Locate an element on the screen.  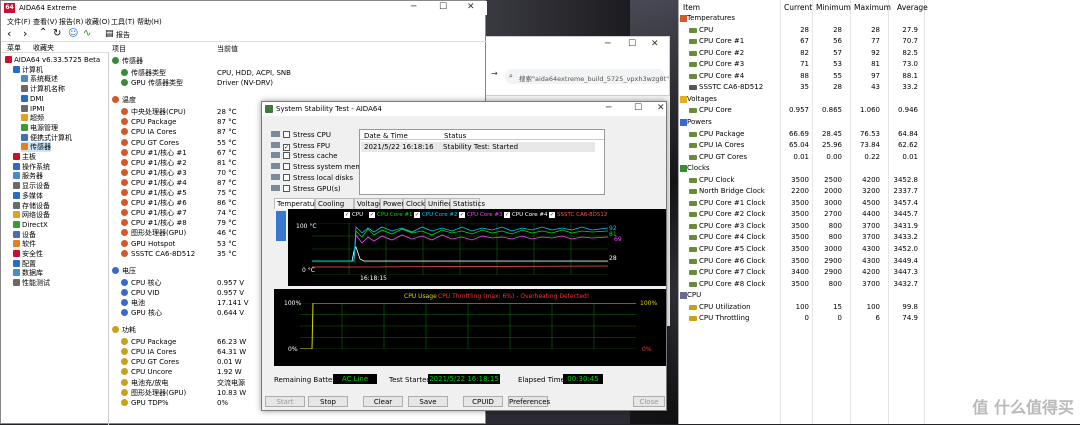
sensor-row: CPU Core #5 Clock 3500 3000 4300 3452.0 is located at coordinates (879, 250).